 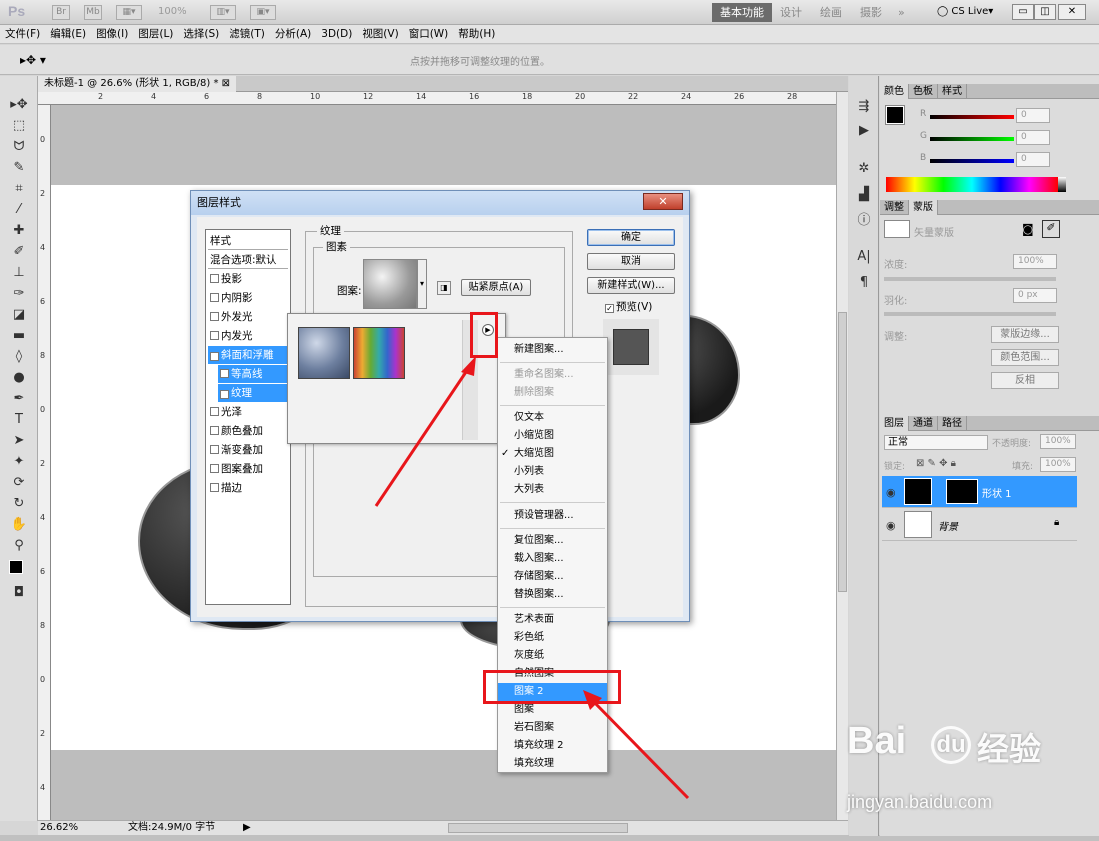 I want to click on annotation-arrowhead, so click(x=468, y=366).